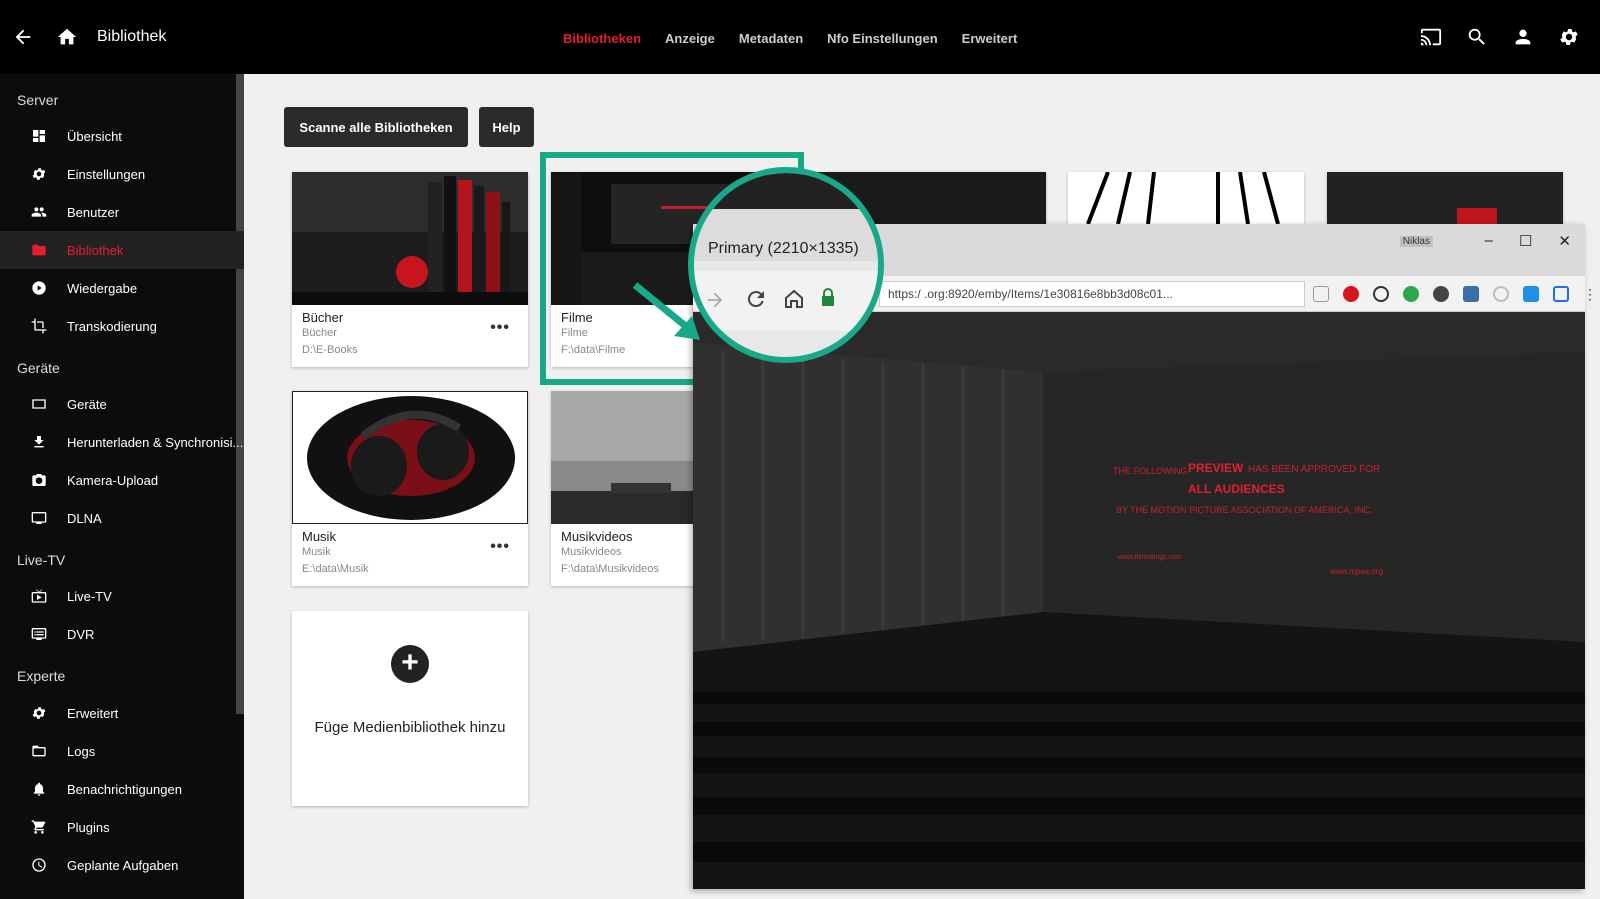 Image resolution: width=1600 pixels, height=899 pixels. I want to click on help-button: Help, so click(506, 127).